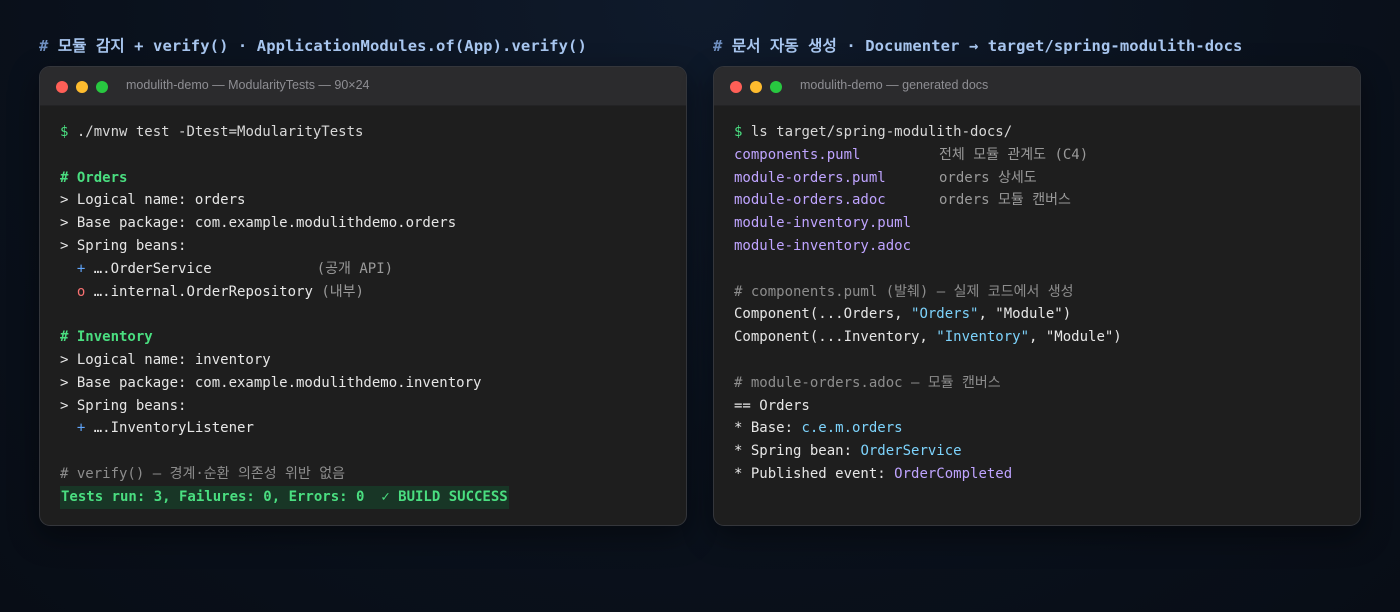  What do you see at coordinates (94, 177) in the screenshot?
I see `orders-section: # Orders` at bounding box center [94, 177].